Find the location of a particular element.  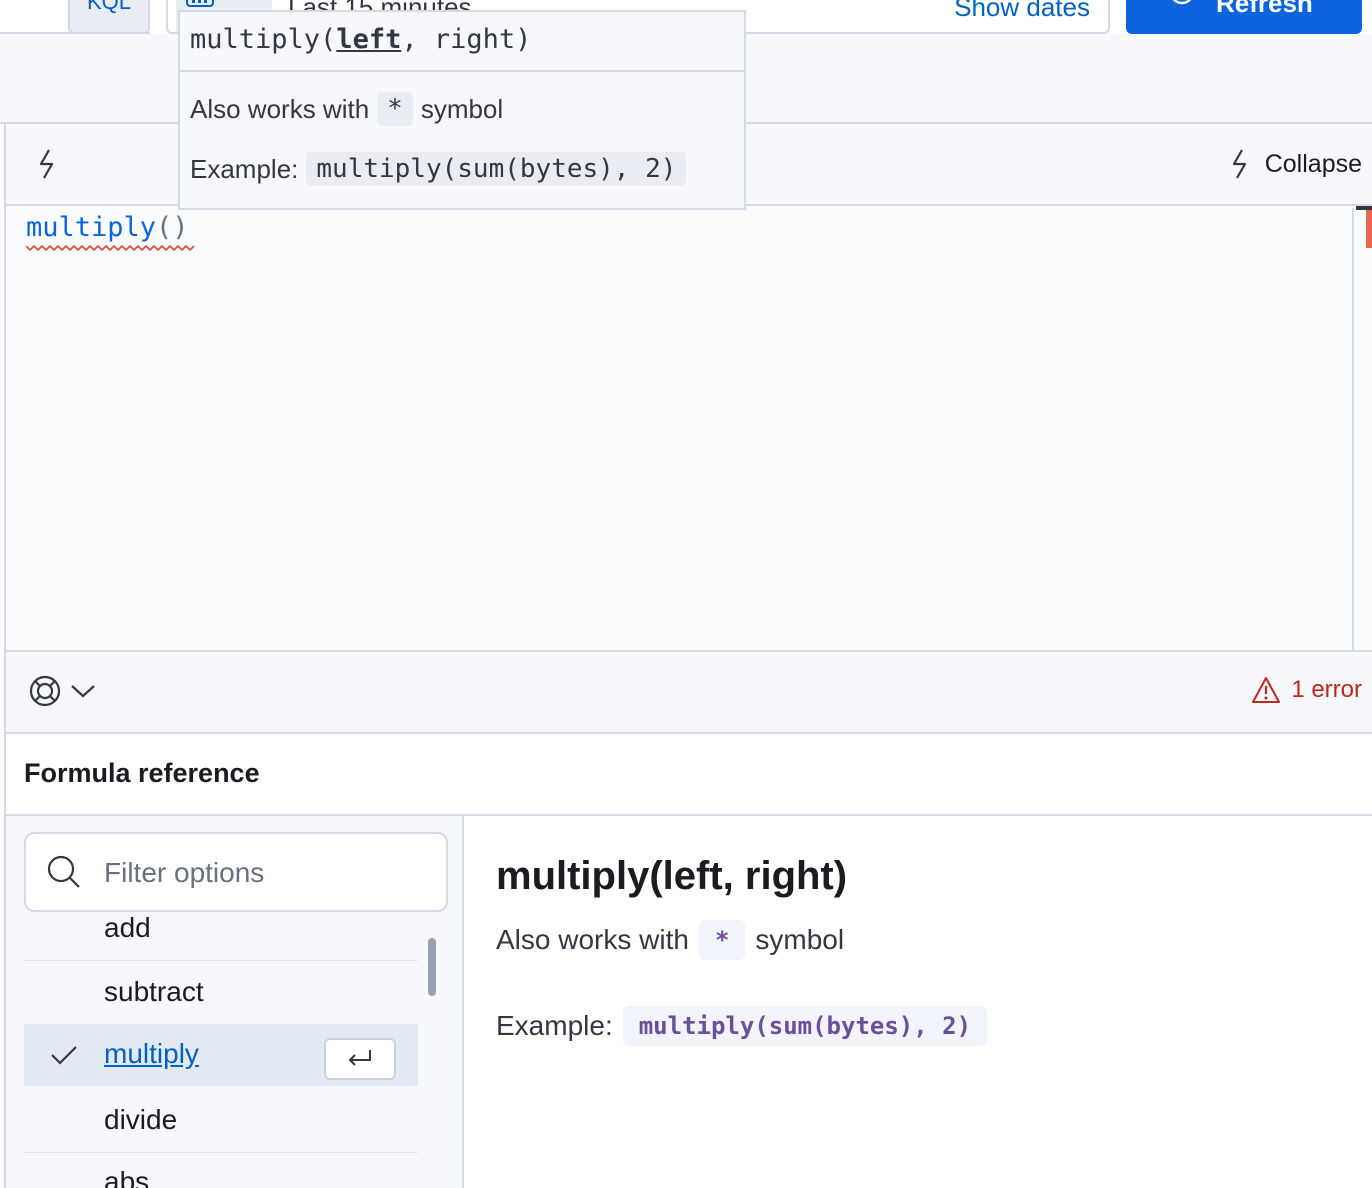

detail-example-label: Example: is located at coordinates (554, 1025).